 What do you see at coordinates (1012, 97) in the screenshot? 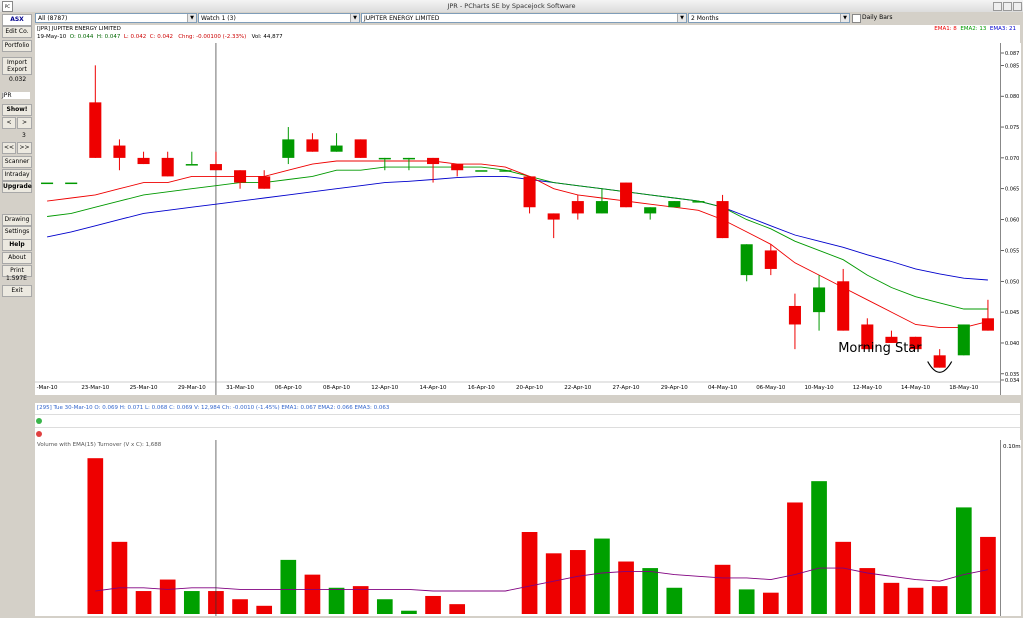
I see `y-tick-label: 0.080` at bounding box center [1012, 97].